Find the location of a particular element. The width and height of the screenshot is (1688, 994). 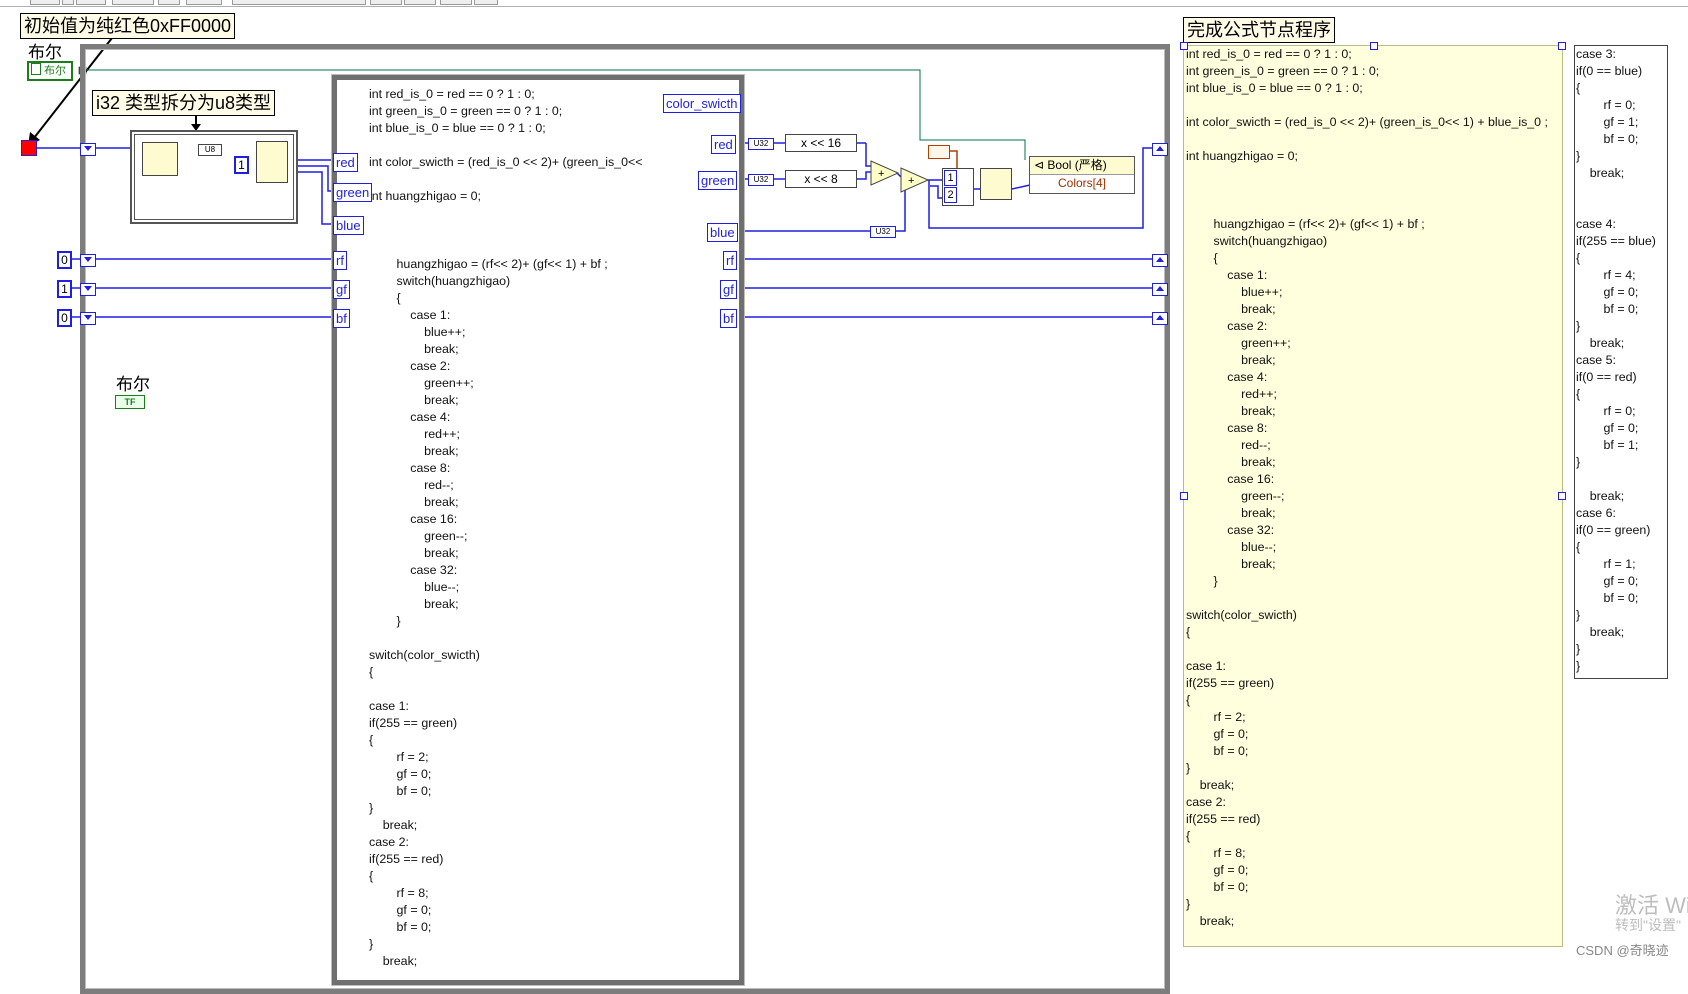

formula-output-red: red is located at coordinates (723, 144).